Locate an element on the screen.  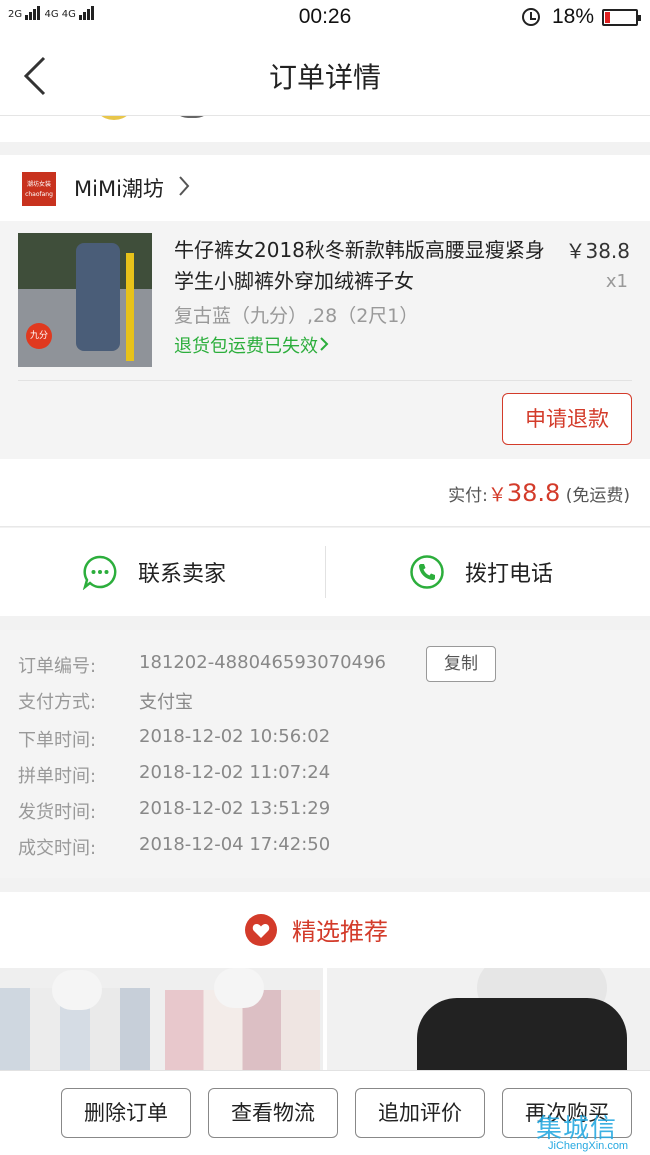
paid-amount: 38.8 is located at coordinates (533, 493).